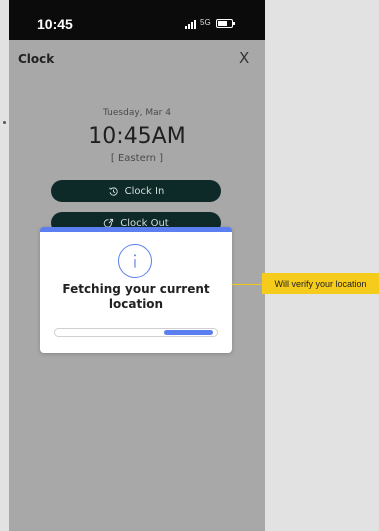  What do you see at coordinates (36, 59) in the screenshot?
I see `page-title: Clock` at bounding box center [36, 59].